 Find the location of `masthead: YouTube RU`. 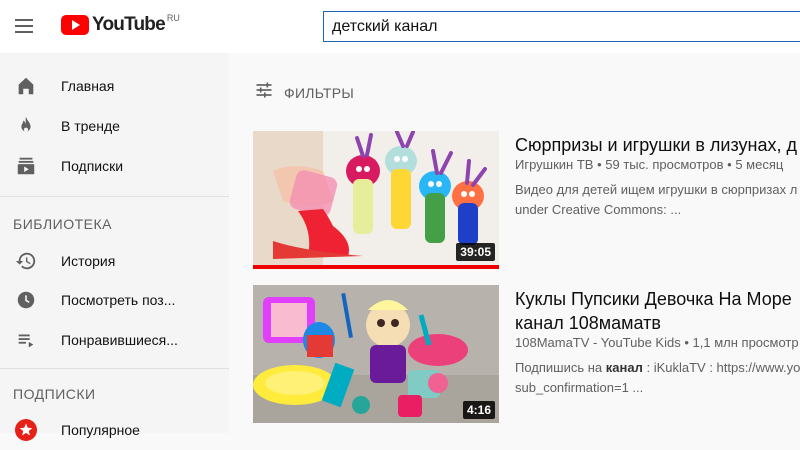

masthead: YouTube RU is located at coordinates (400, 26).